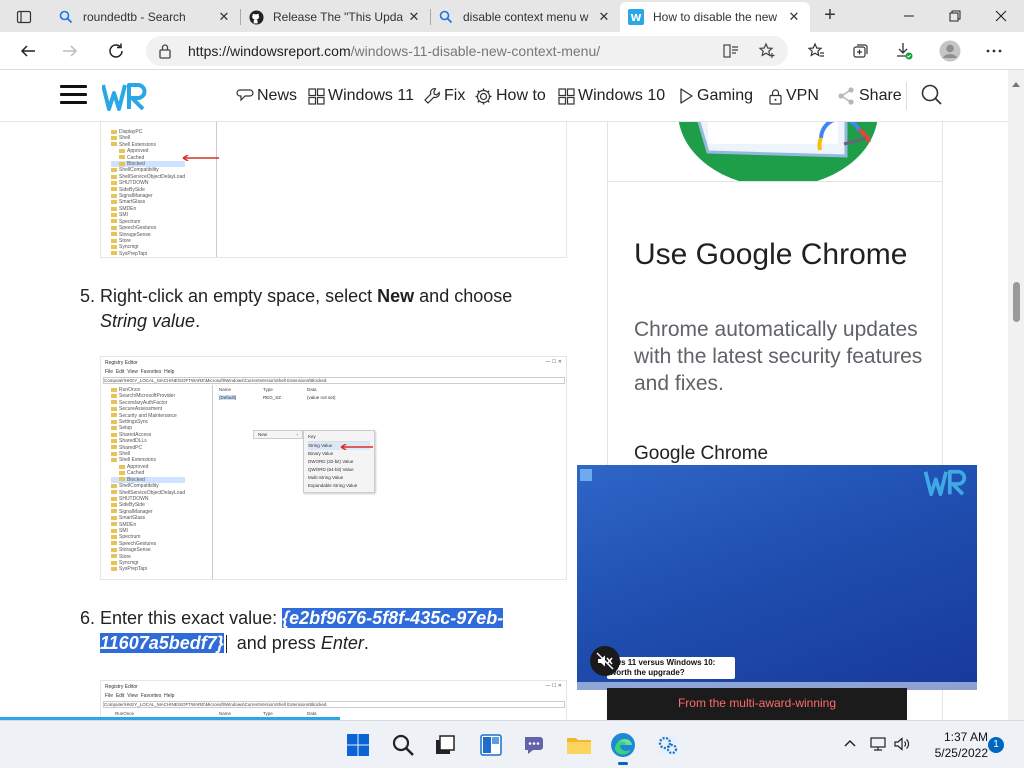 The height and width of the screenshot is (768, 1024). I want to click on restore-button, so click(955, 16).